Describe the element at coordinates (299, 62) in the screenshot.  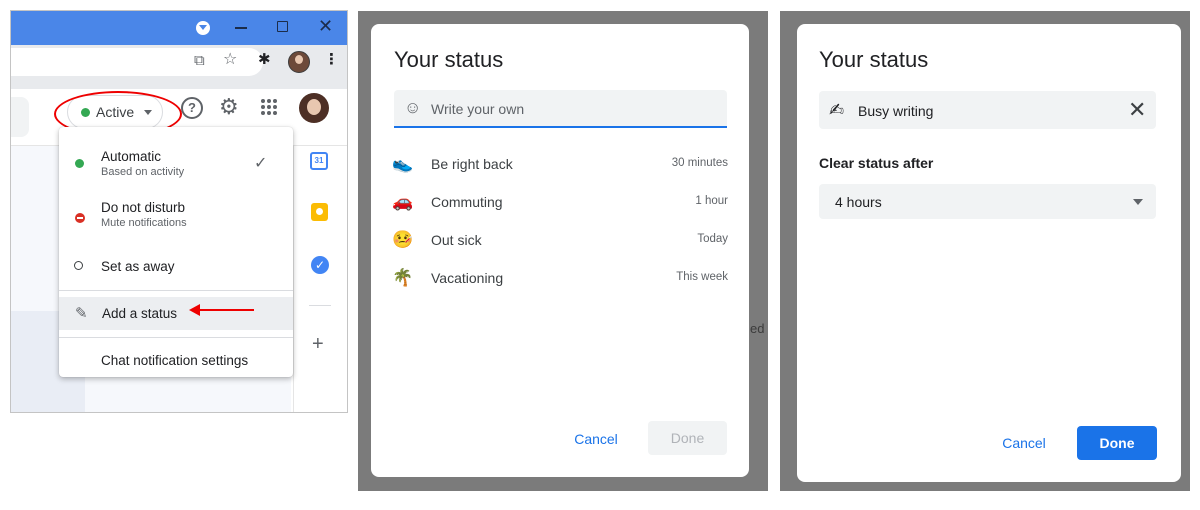
I see `chrome-profile-avatar` at that location.